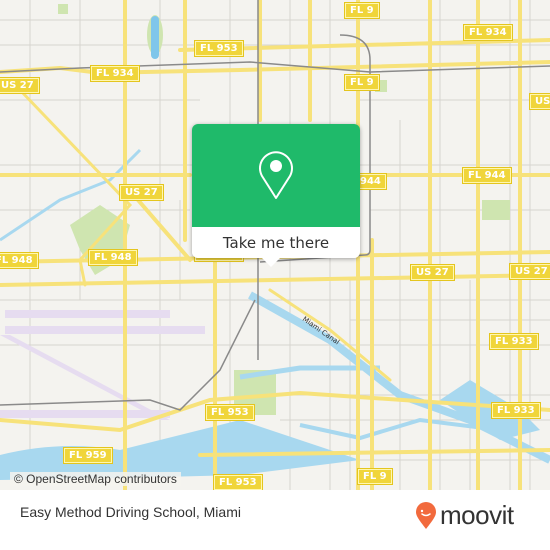 The height and width of the screenshot is (550, 550). Describe the element at coordinates (271, 262) in the screenshot. I see `popup-pointer` at that location.